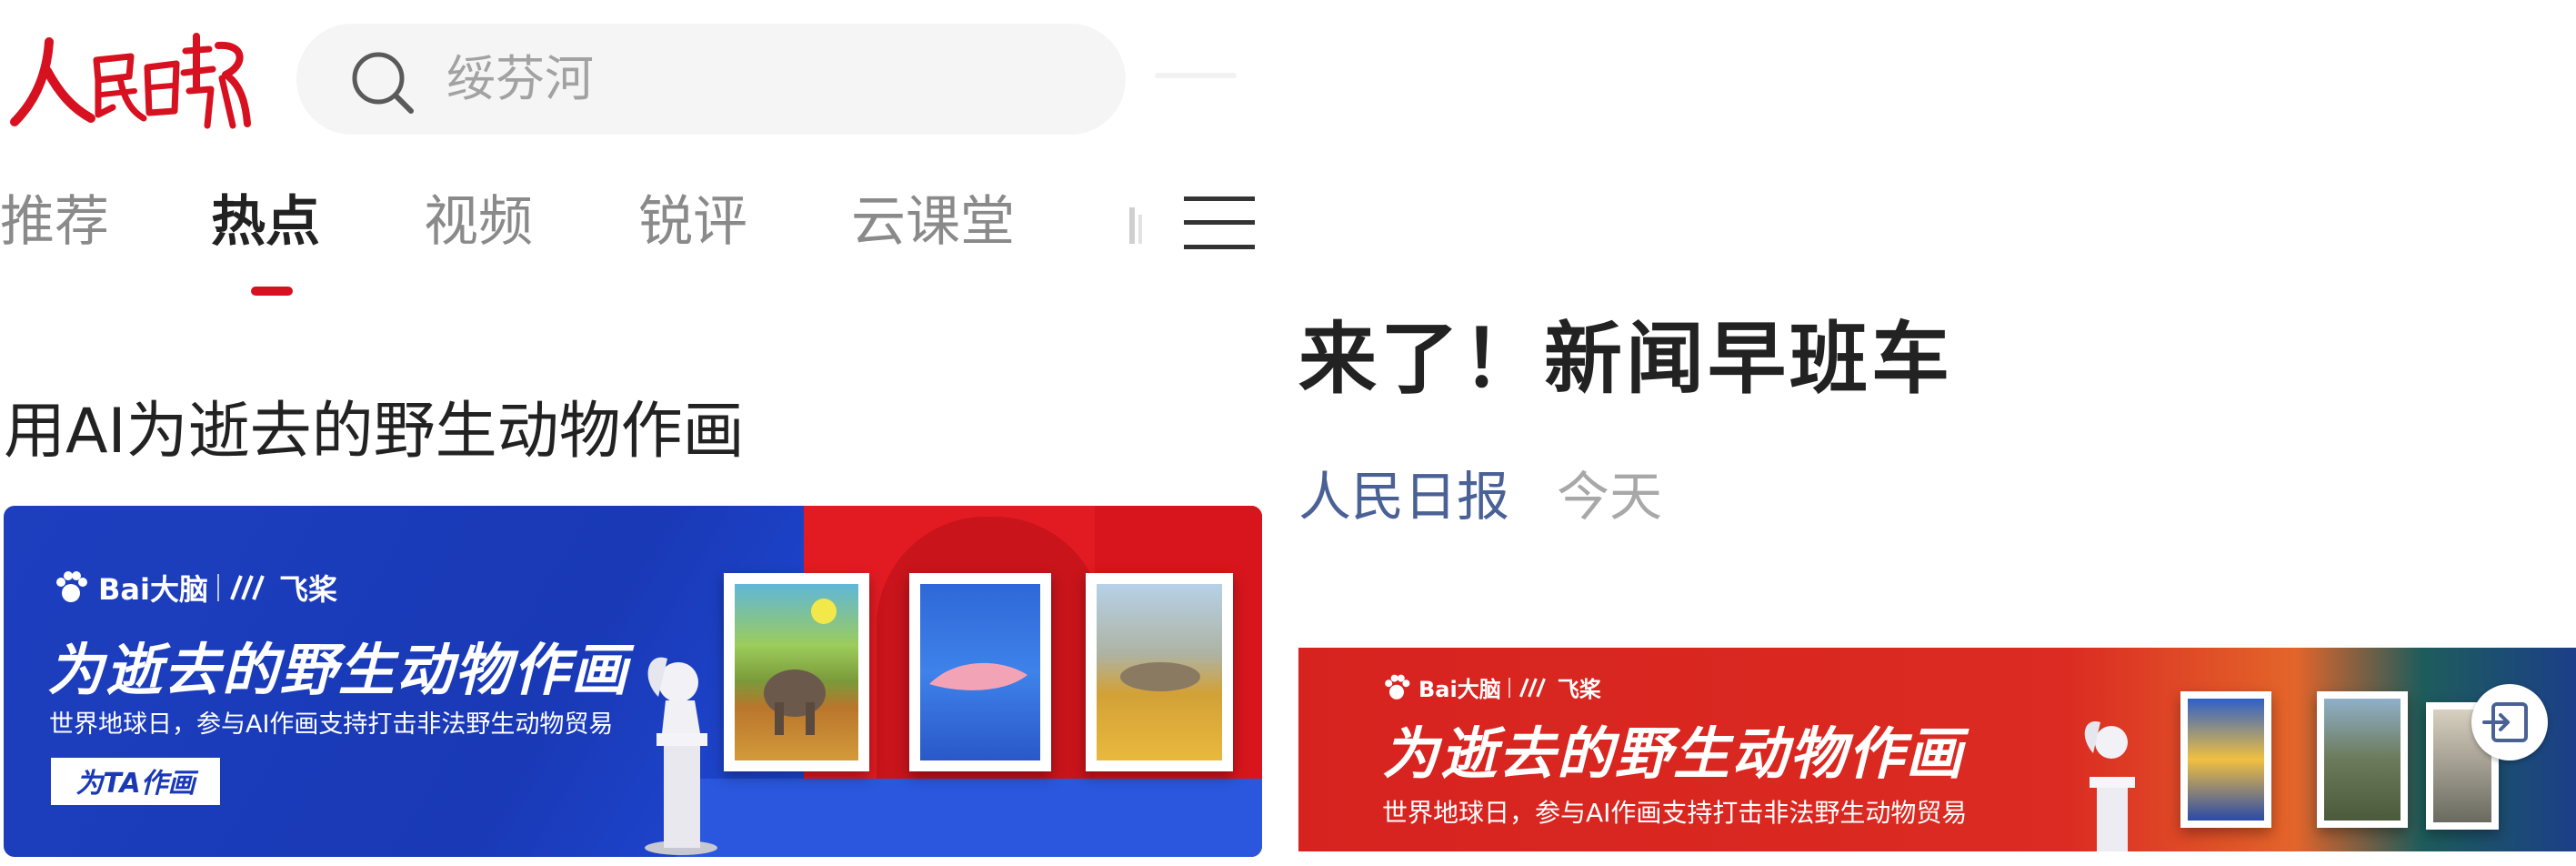  I want to click on search-bar: 绥芬河, so click(711, 79).